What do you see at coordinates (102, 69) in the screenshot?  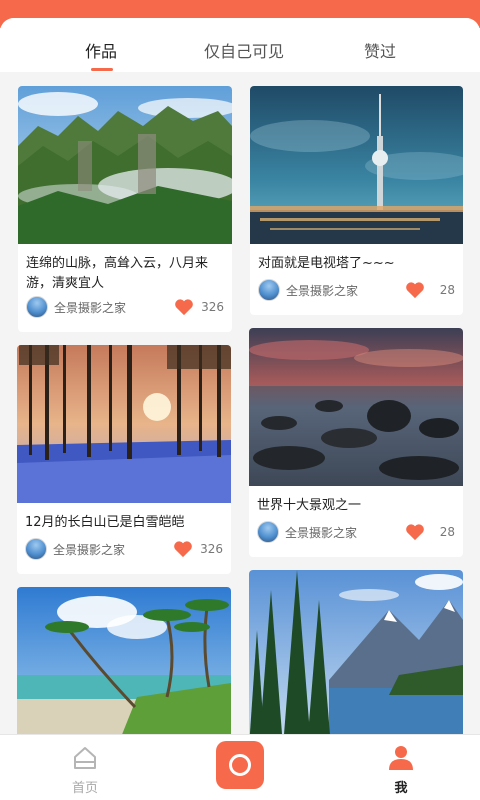 I see `tab-indicator` at bounding box center [102, 69].